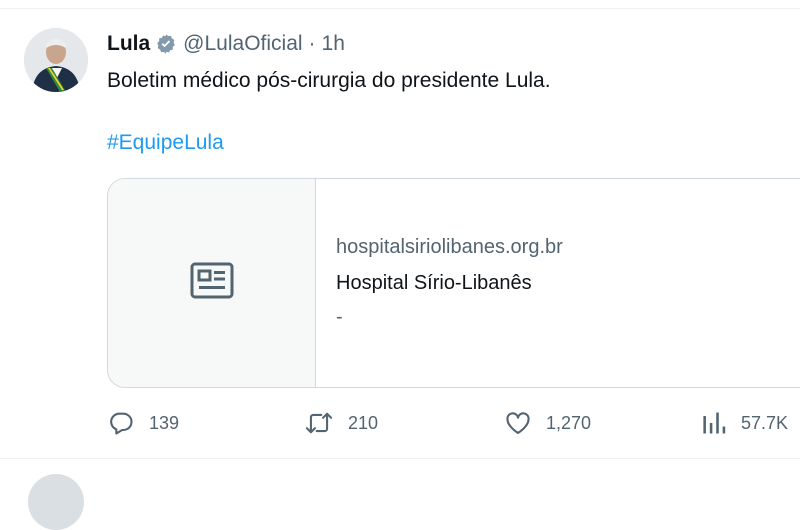 The image size is (800, 530). Describe the element at coordinates (165, 143) in the screenshot. I see `hashtag-link: #EquipeLula` at that location.